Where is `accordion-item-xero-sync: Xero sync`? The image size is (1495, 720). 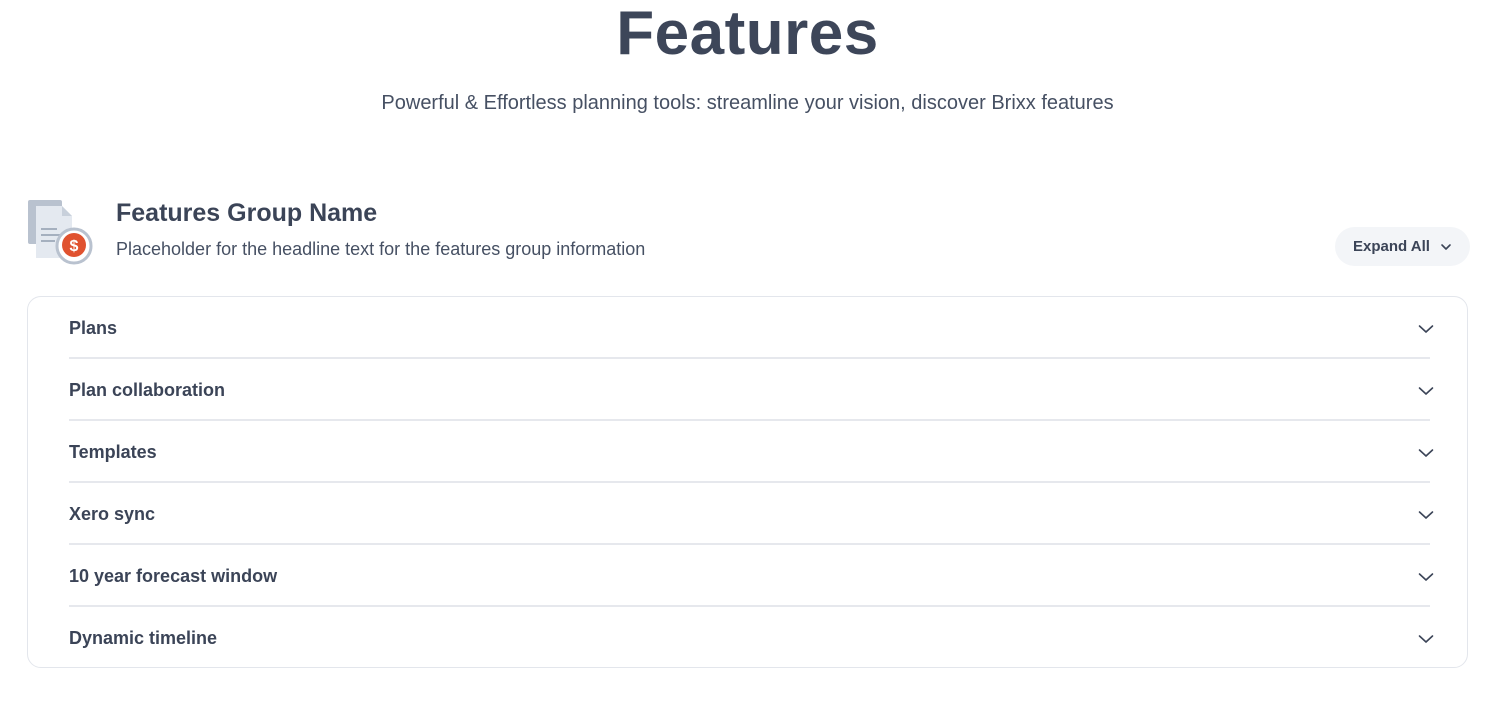
accordion-item-xero-sync: Xero sync is located at coordinates (751, 514).